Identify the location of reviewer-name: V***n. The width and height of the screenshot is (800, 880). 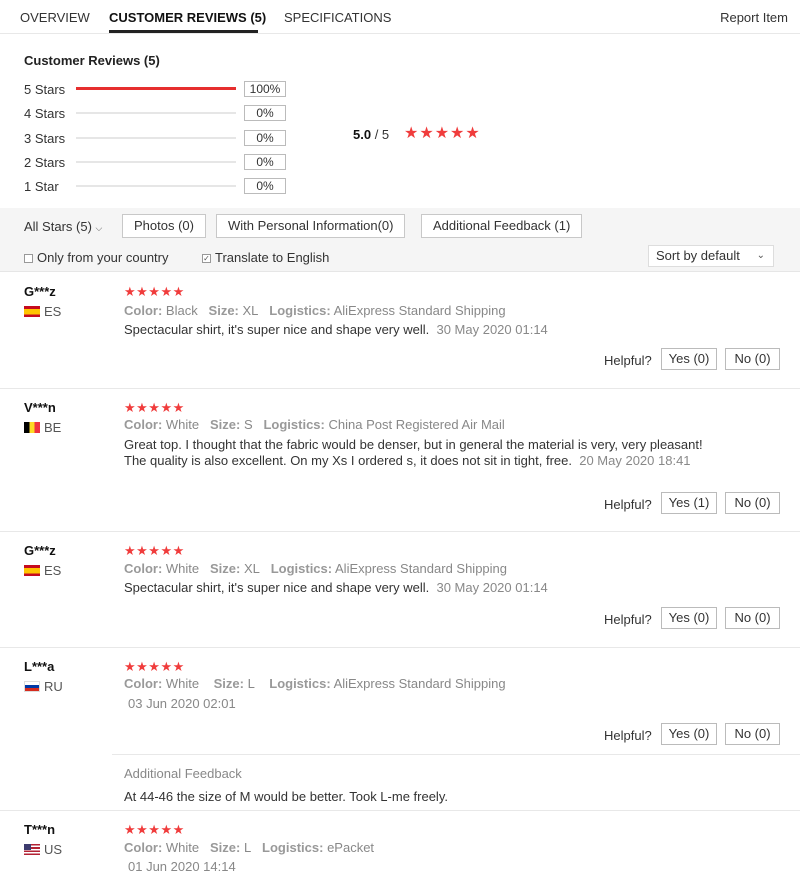
(40, 407).